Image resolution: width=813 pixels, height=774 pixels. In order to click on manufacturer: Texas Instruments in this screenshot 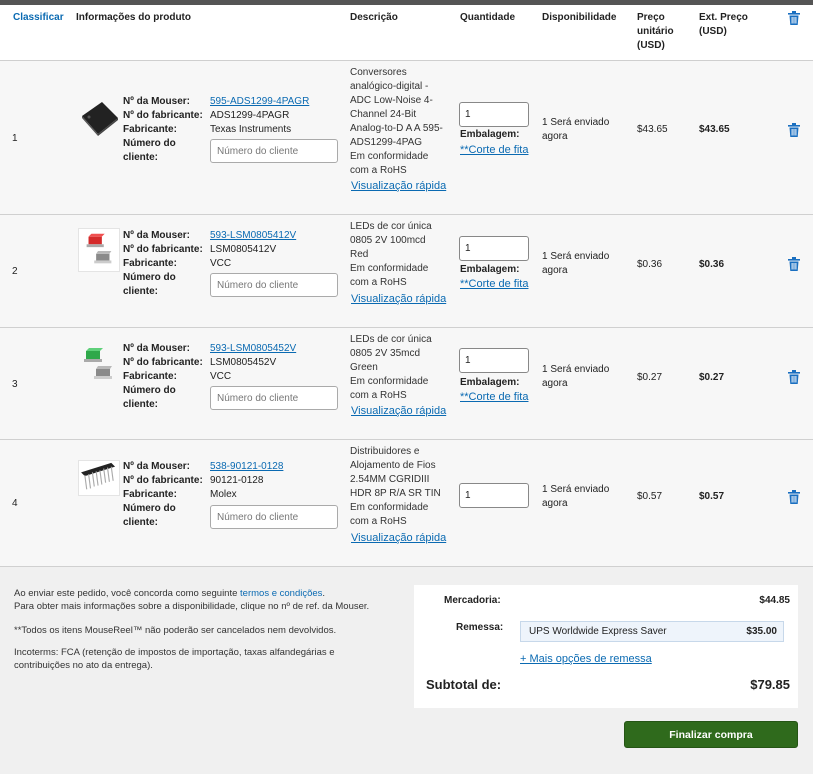, I will do `click(251, 129)`.